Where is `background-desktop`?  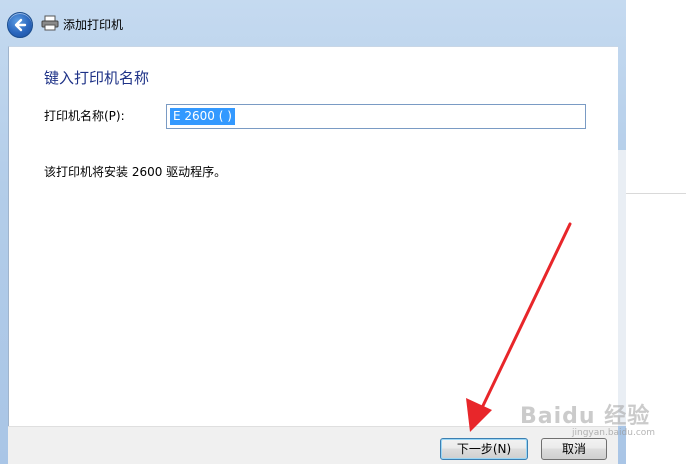 background-desktop is located at coordinates (656, 232).